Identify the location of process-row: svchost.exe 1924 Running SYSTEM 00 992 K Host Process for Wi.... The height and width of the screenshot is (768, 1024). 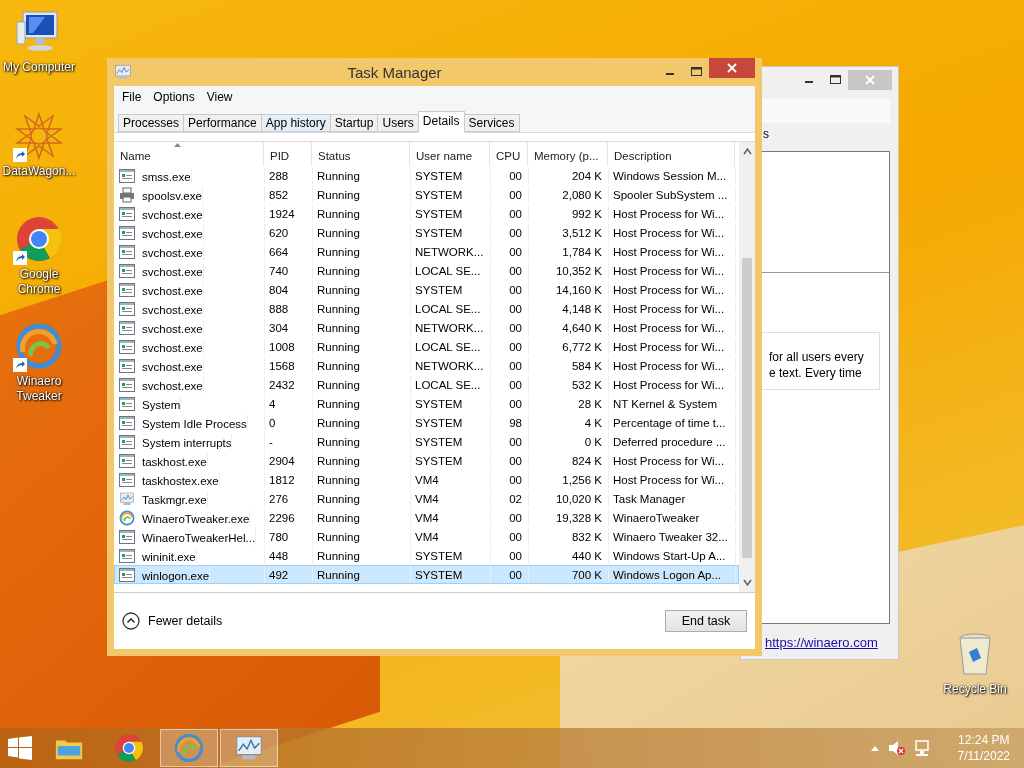
(426, 213).